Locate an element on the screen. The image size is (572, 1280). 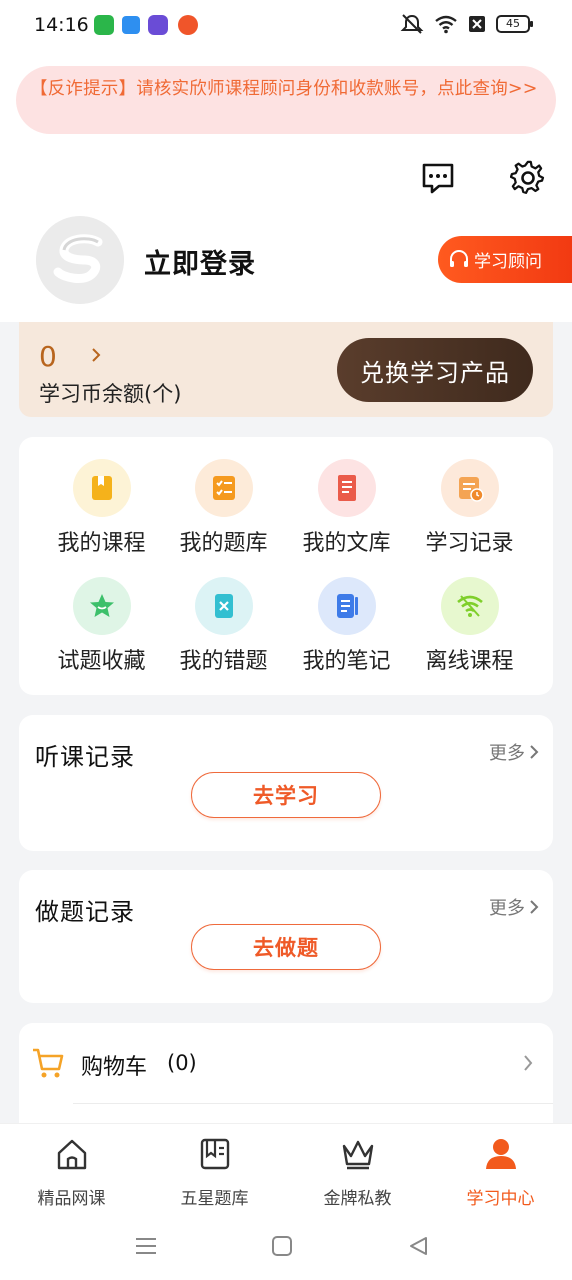
orange-app-icon is located at coordinates (188, 25).